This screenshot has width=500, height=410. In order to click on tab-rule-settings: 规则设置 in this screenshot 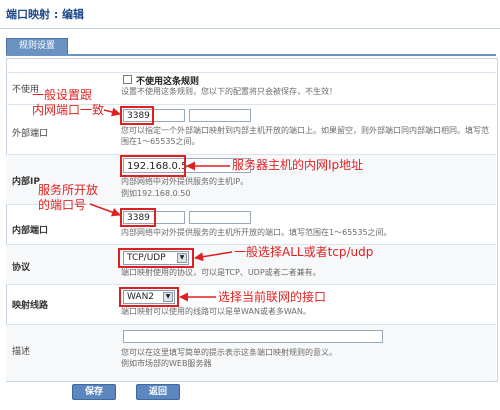, I will do `click(37, 46)`.